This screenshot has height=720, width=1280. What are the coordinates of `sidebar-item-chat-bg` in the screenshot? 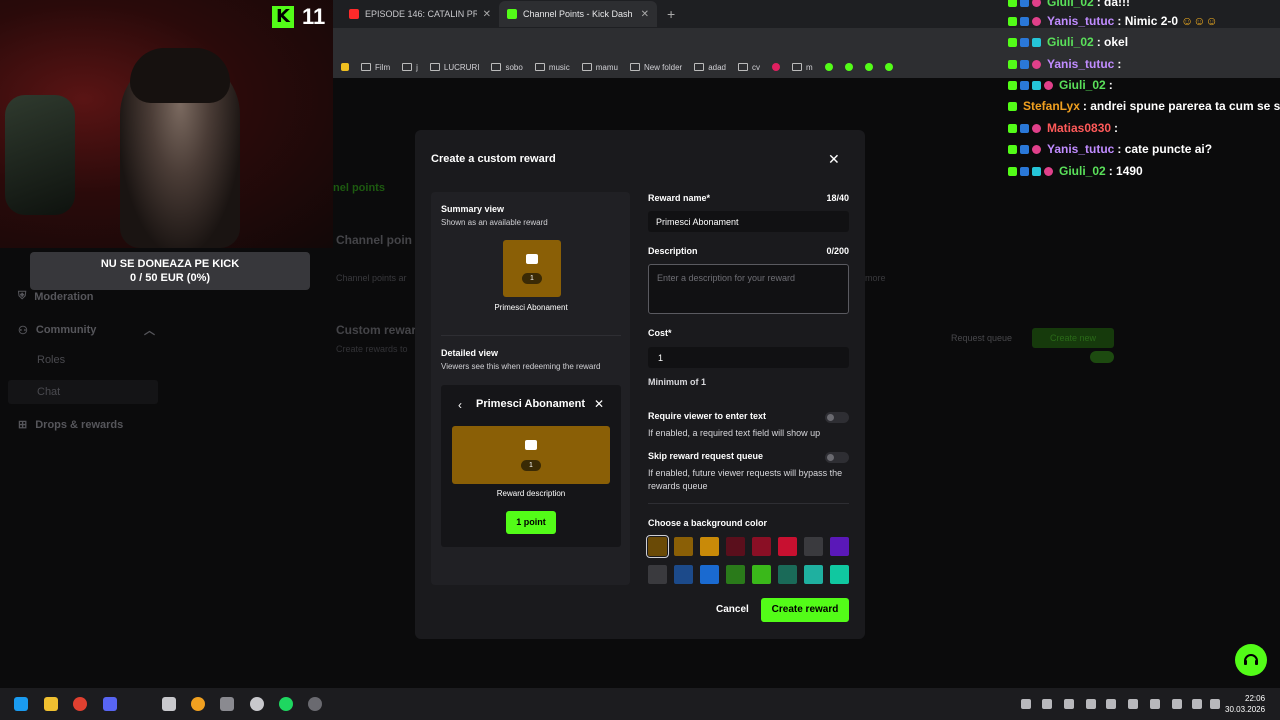 It's located at (83, 392).